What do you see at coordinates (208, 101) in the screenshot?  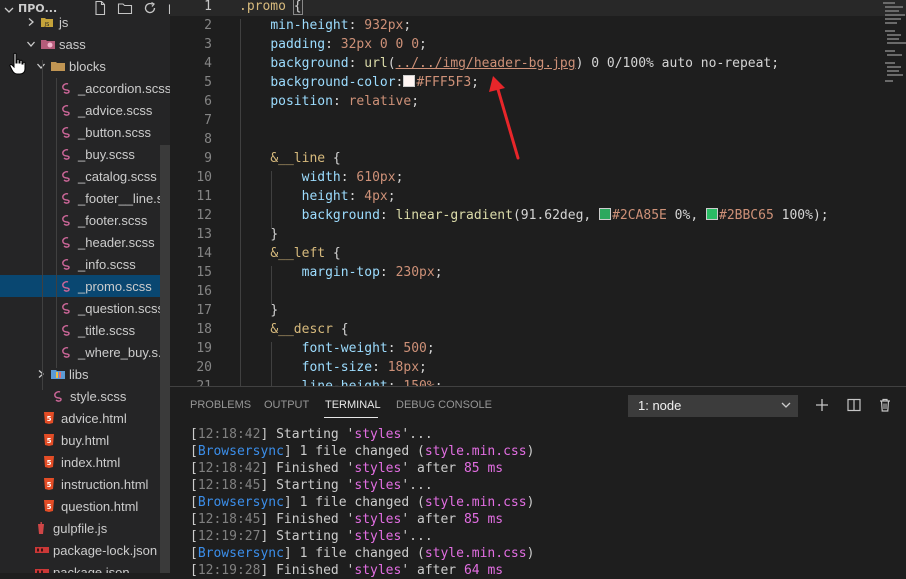 I see `line-number: 6` at bounding box center [208, 101].